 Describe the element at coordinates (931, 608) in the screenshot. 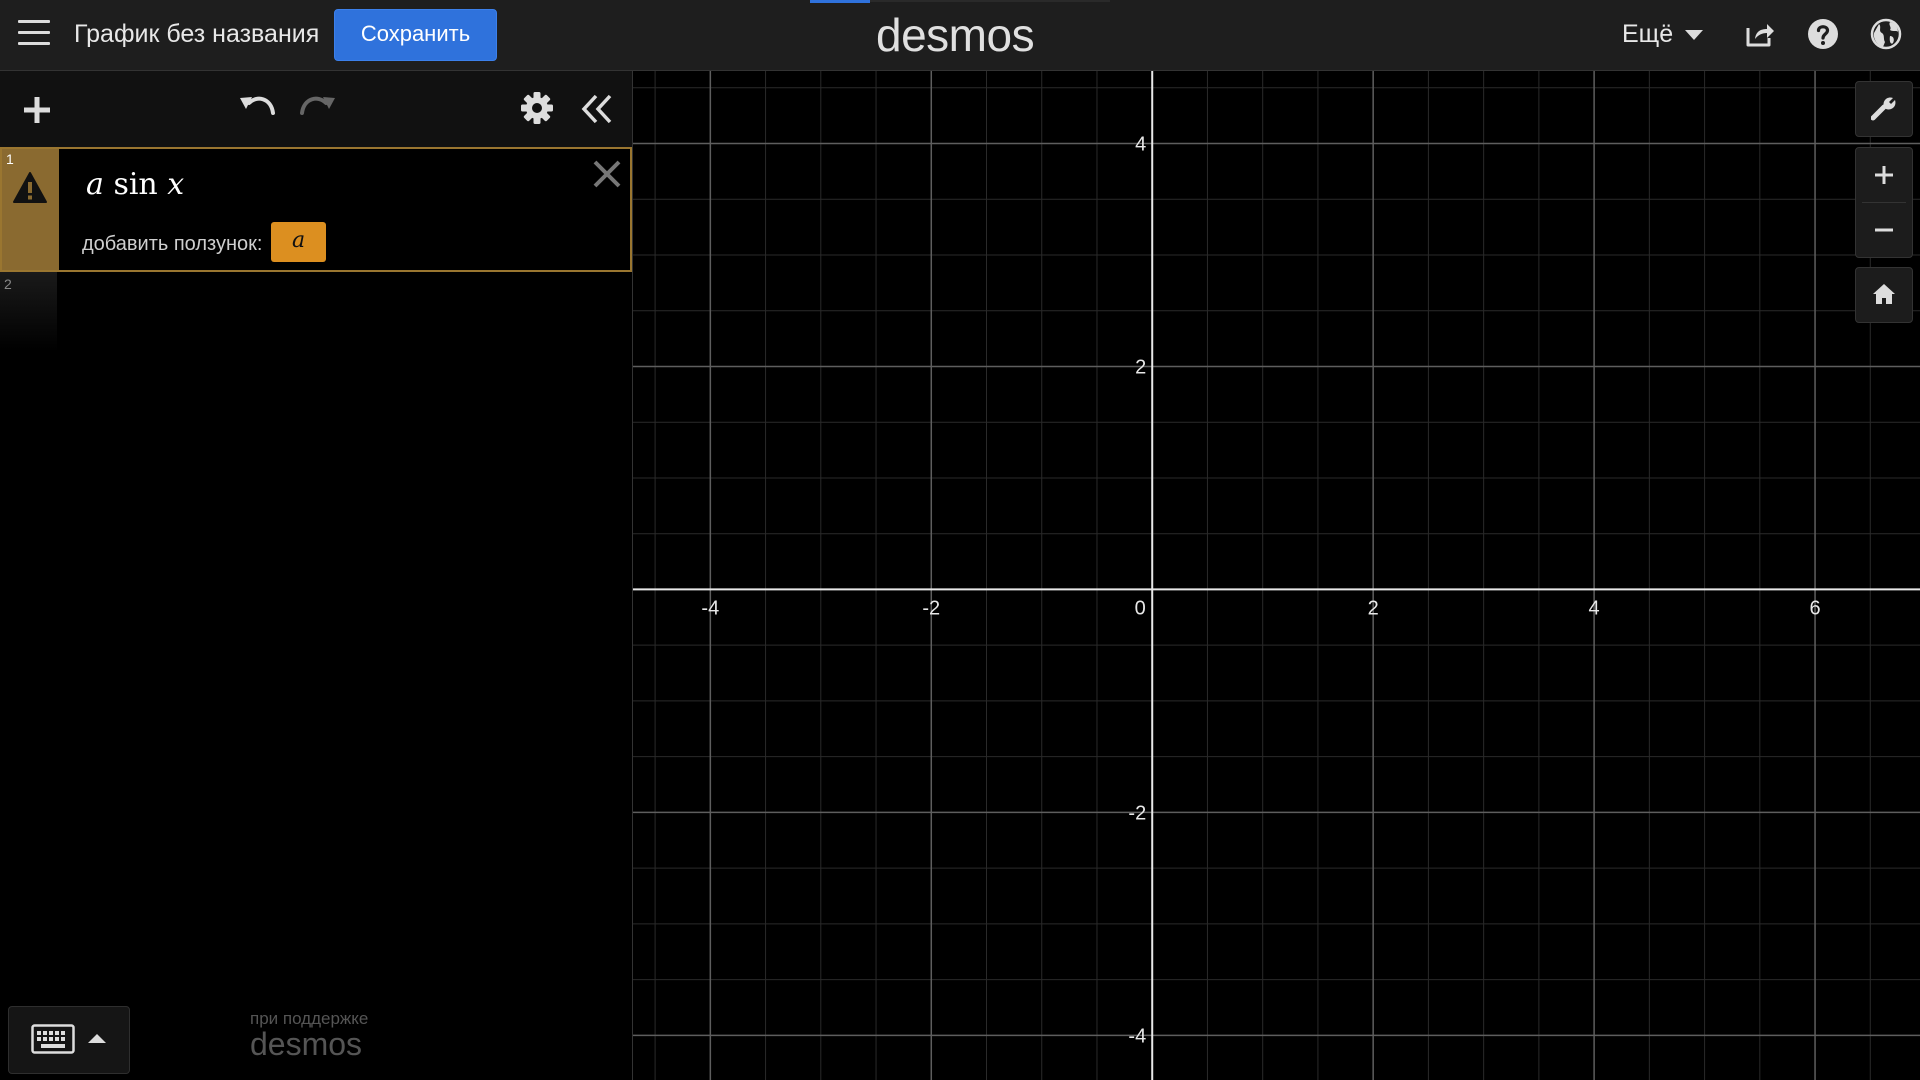

I see `x-tick-label: -2` at that location.